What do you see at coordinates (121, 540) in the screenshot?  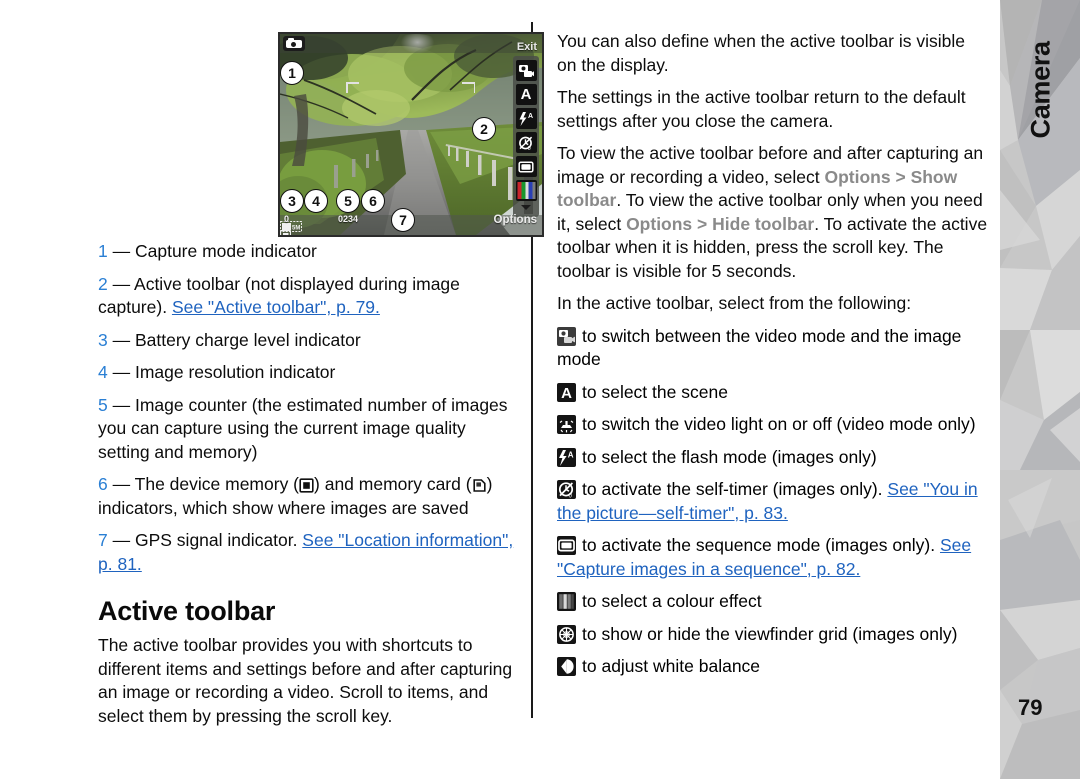 I see `legend-dash-7: —` at bounding box center [121, 540].